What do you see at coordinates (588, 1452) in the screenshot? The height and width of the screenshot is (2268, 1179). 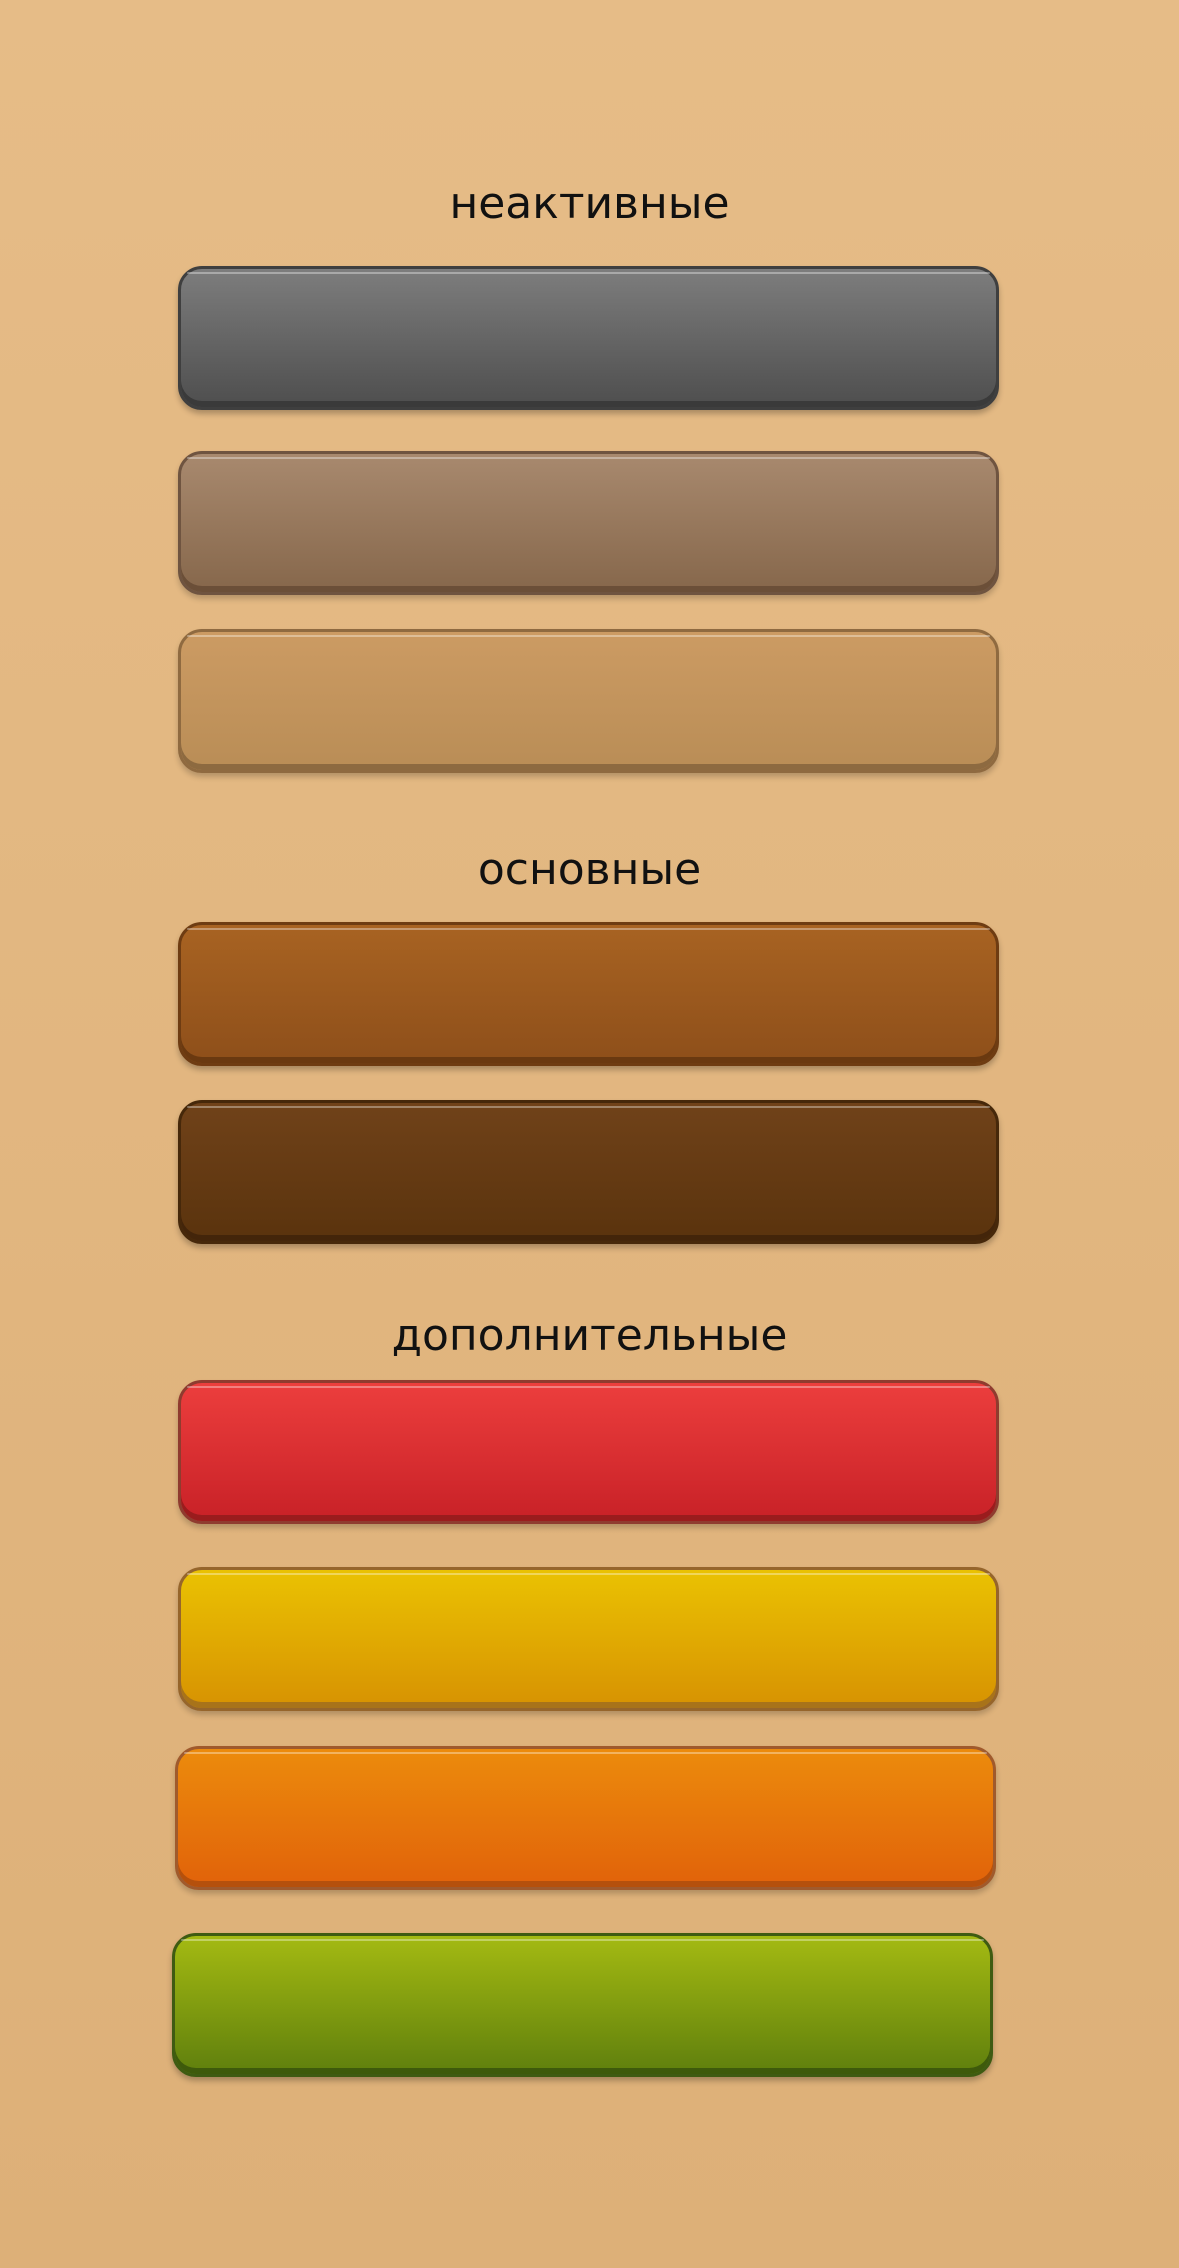 I see `additional-button-red` at bounding box center [588, 1452].